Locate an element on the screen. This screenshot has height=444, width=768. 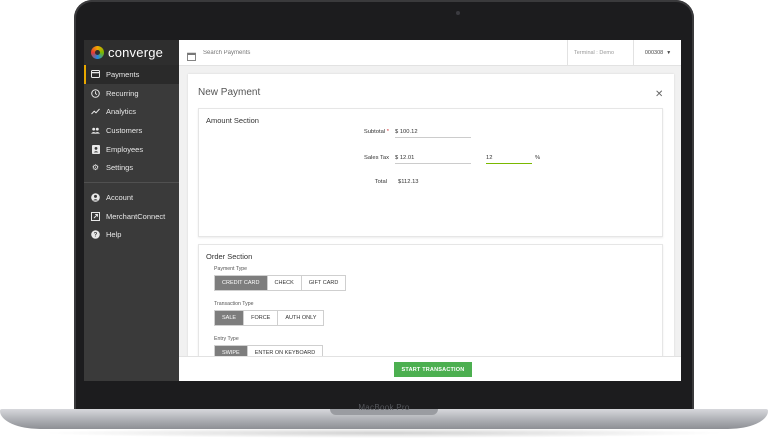
sidebar-item-employees: Employees is located at coordinates (131, 149).